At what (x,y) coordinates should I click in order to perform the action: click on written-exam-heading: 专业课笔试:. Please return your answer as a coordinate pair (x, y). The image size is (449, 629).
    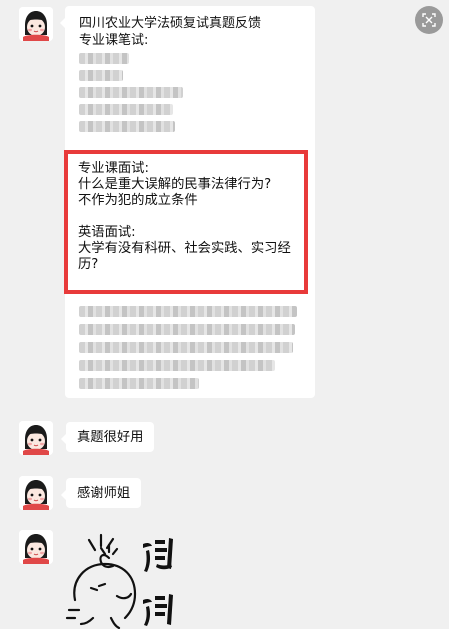
    Looking at the image, I should click on (114, 40).